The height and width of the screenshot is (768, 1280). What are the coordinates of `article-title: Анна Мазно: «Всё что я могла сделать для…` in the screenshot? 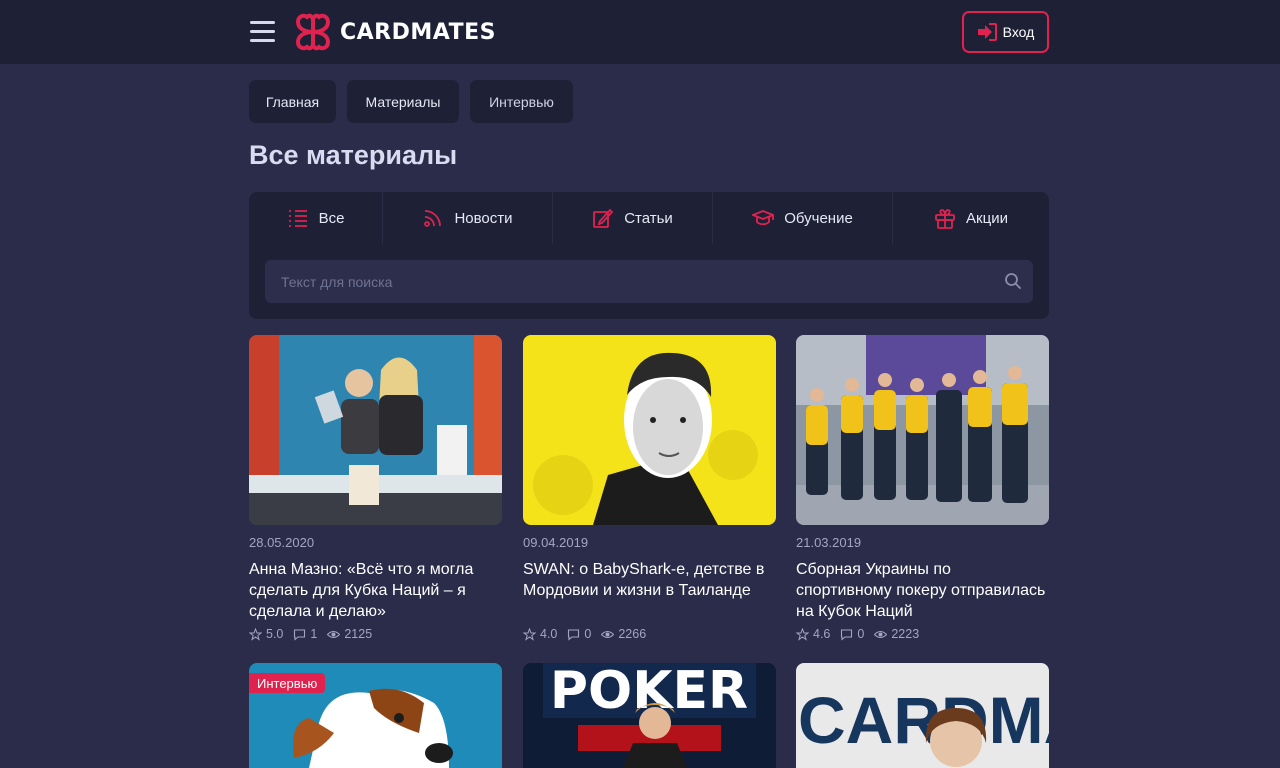 It's located at (375, 590).